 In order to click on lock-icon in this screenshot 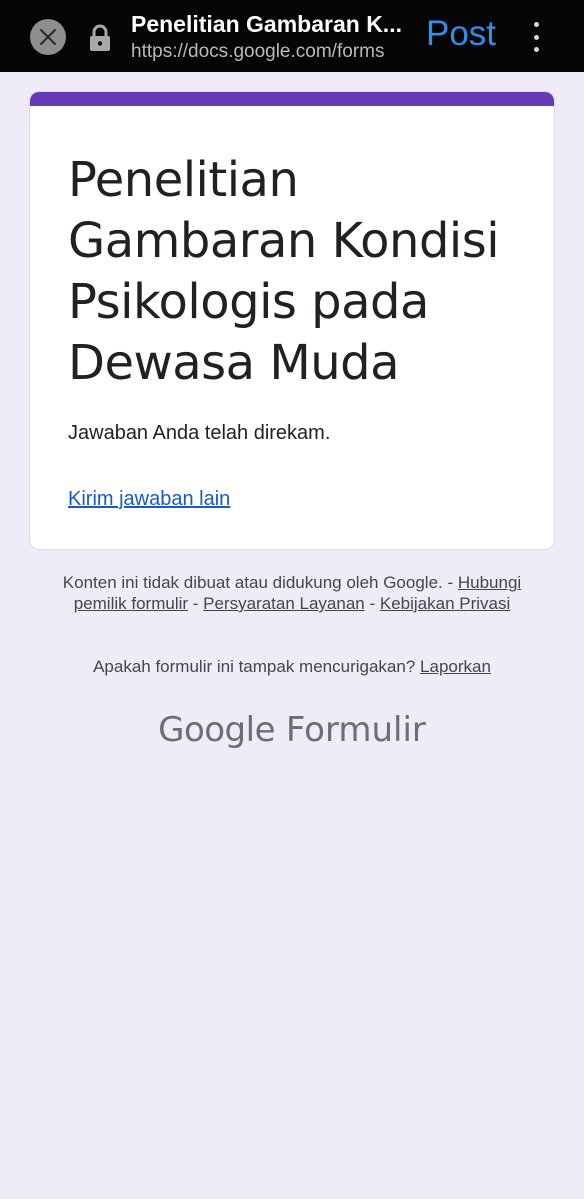, I will do `click(100, 38)`.